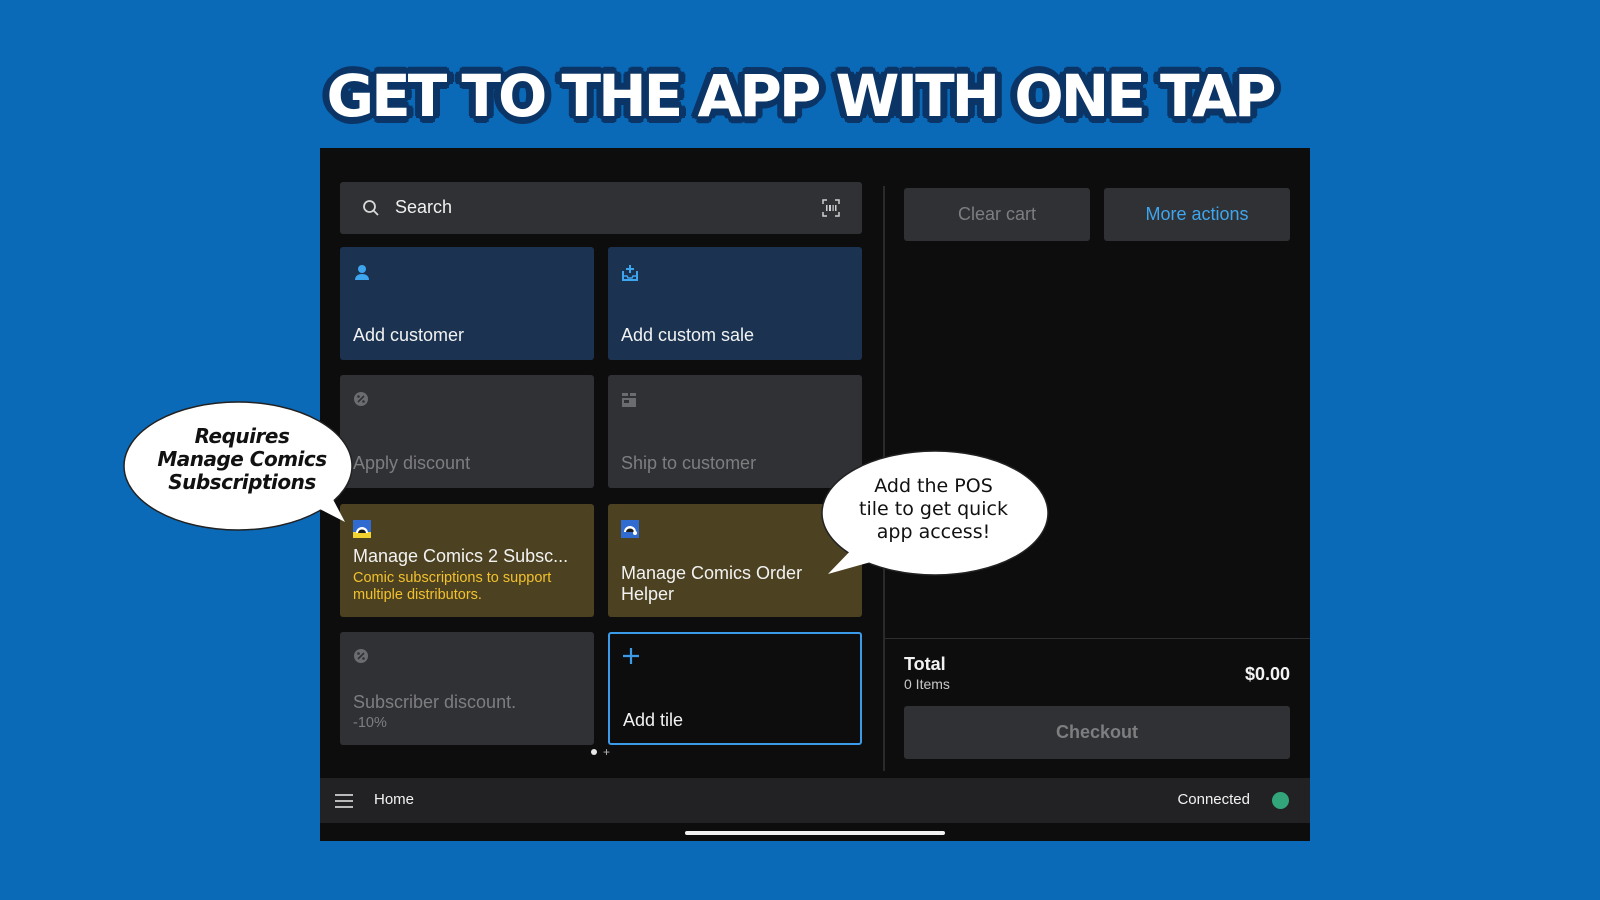  What do you see at coordinates (1197, 214) in the screenshot?
I see `more-actions-button: More actions` at bounding box center [1197, 214].